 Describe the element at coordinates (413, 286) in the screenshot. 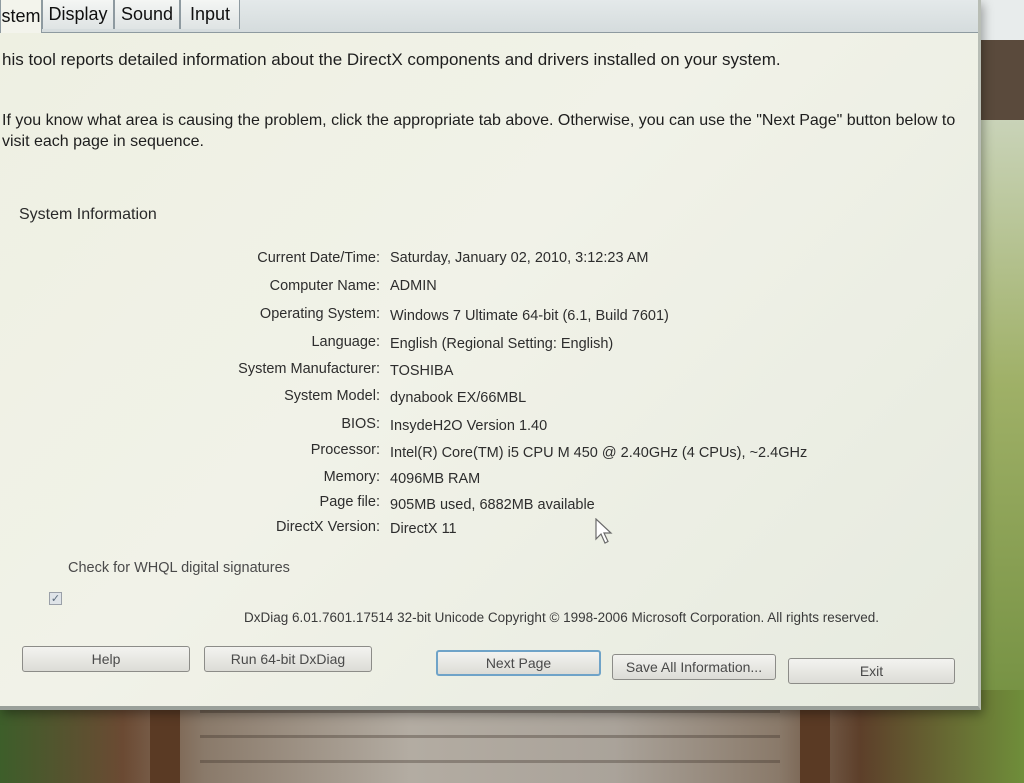

I see `info-value: ADMIN` at that location.